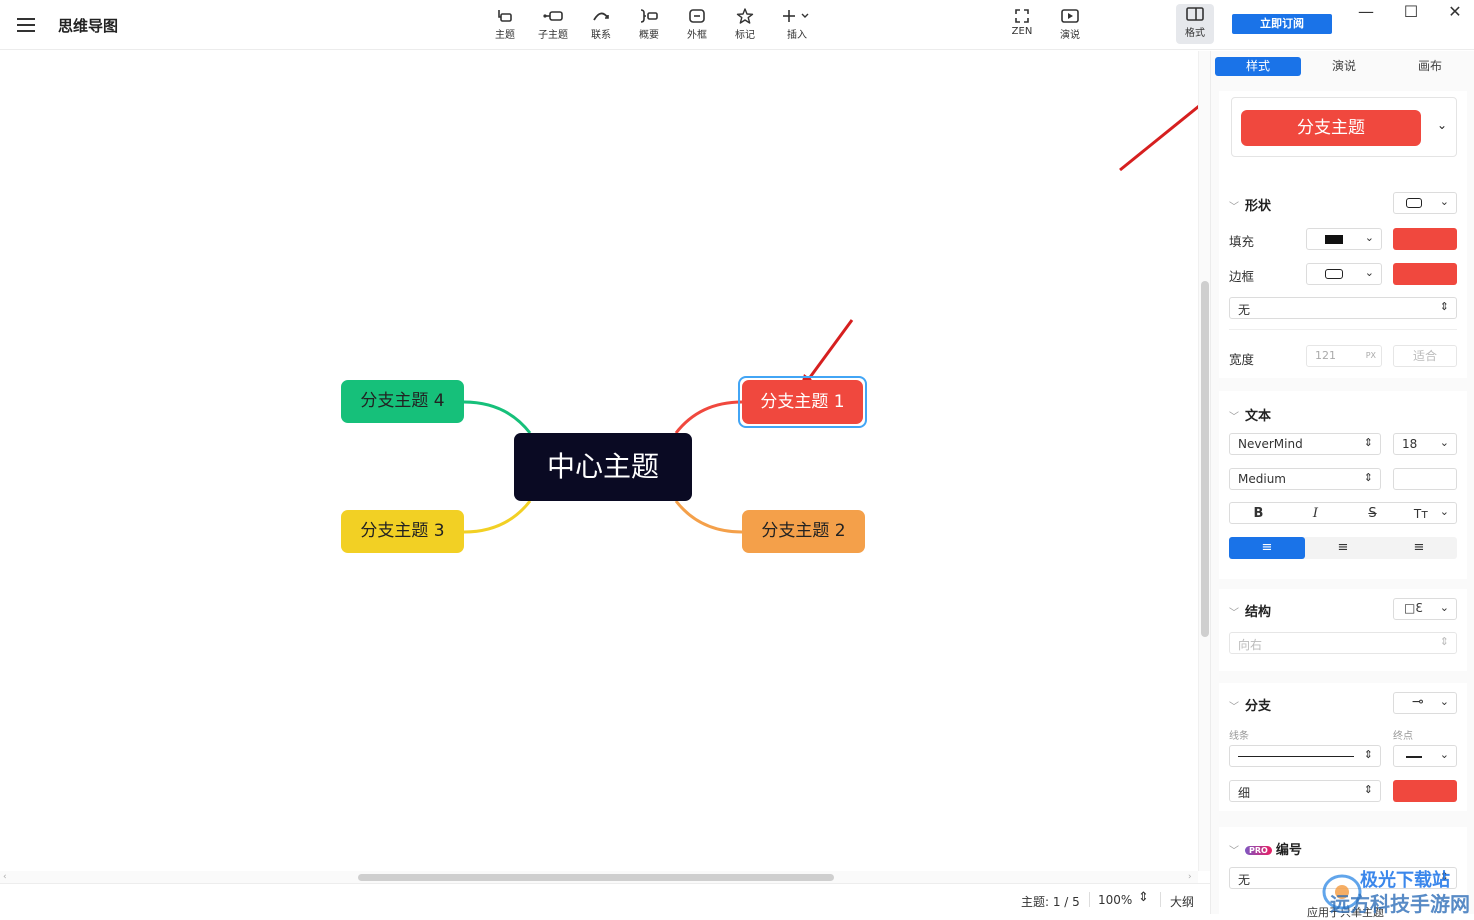  Describe the element at coordinates (803, 531) in the screenshot. I see `branch-topic-2: 分支主题 2` at that location.